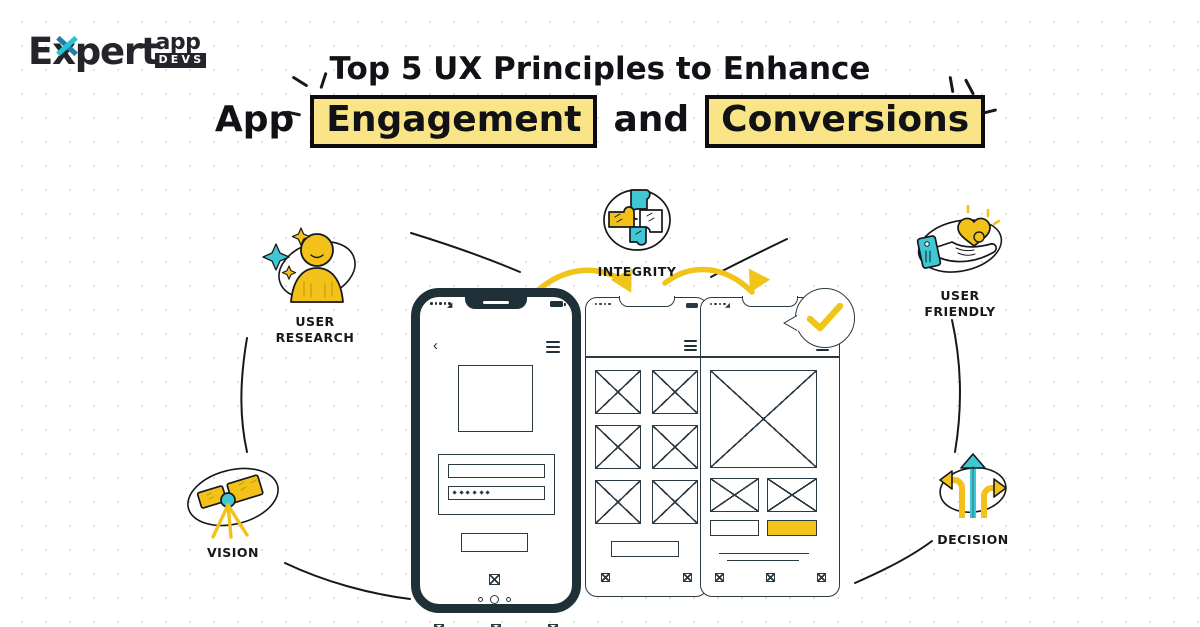  I want to click on secondary-button, so click(734, 528).